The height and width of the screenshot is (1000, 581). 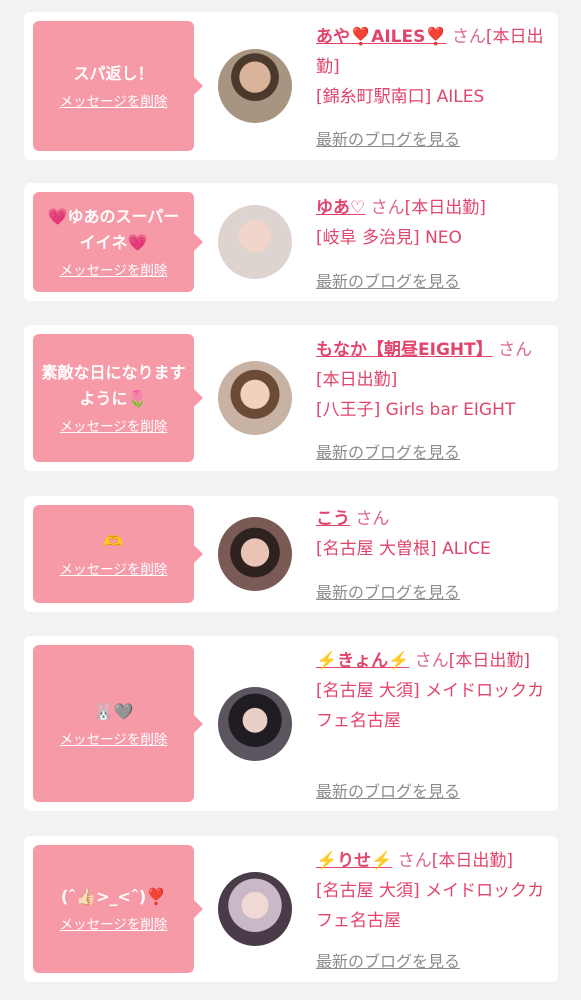 What do you see at coordinates (433, 223) in the screenshot?
I see `sender-info: ゆあ♡ さん[本日出勤] [岐阜 多治見] NEO` at bounding box center [433, 223].